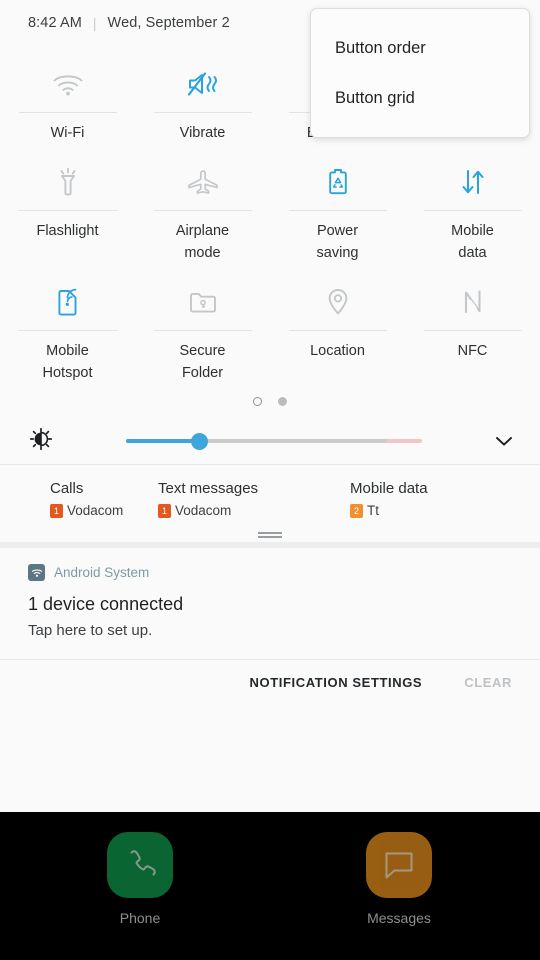 The image size is (540, 960). Describe the element at coordinates (337, 242) in the screenshot. I see `quick-toggle-label: Power saving` at that location.